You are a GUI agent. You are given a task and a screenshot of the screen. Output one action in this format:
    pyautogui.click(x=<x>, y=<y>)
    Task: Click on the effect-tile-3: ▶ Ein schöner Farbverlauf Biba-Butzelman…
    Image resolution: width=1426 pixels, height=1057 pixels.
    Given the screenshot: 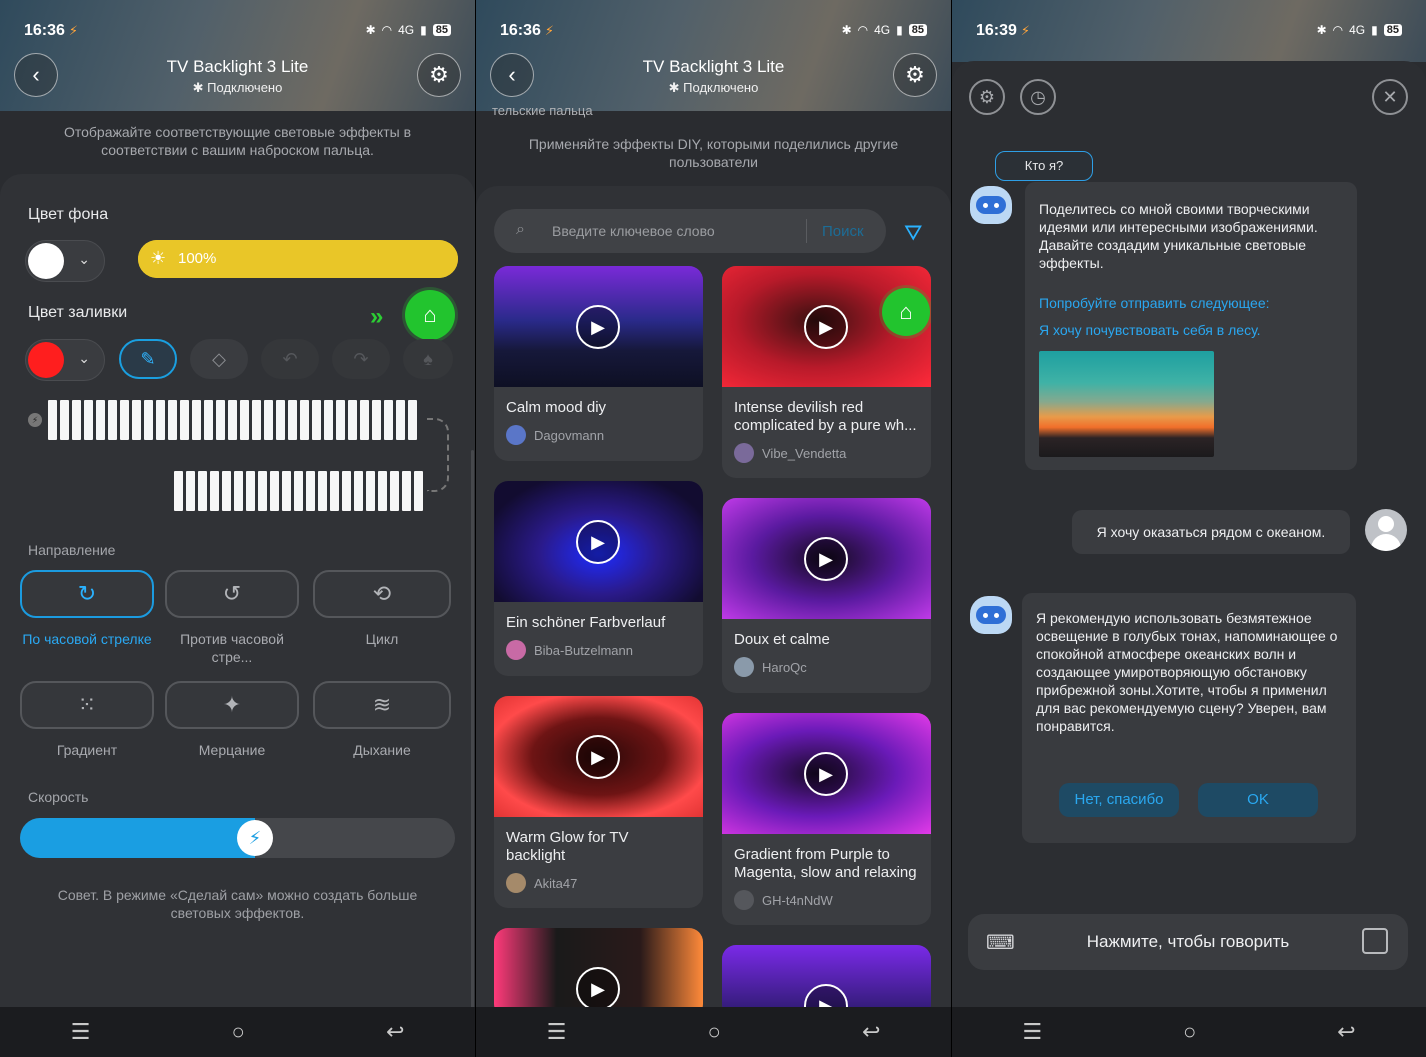 What is the action you would take?
    pyautogui.click(x=598, y=578)
    